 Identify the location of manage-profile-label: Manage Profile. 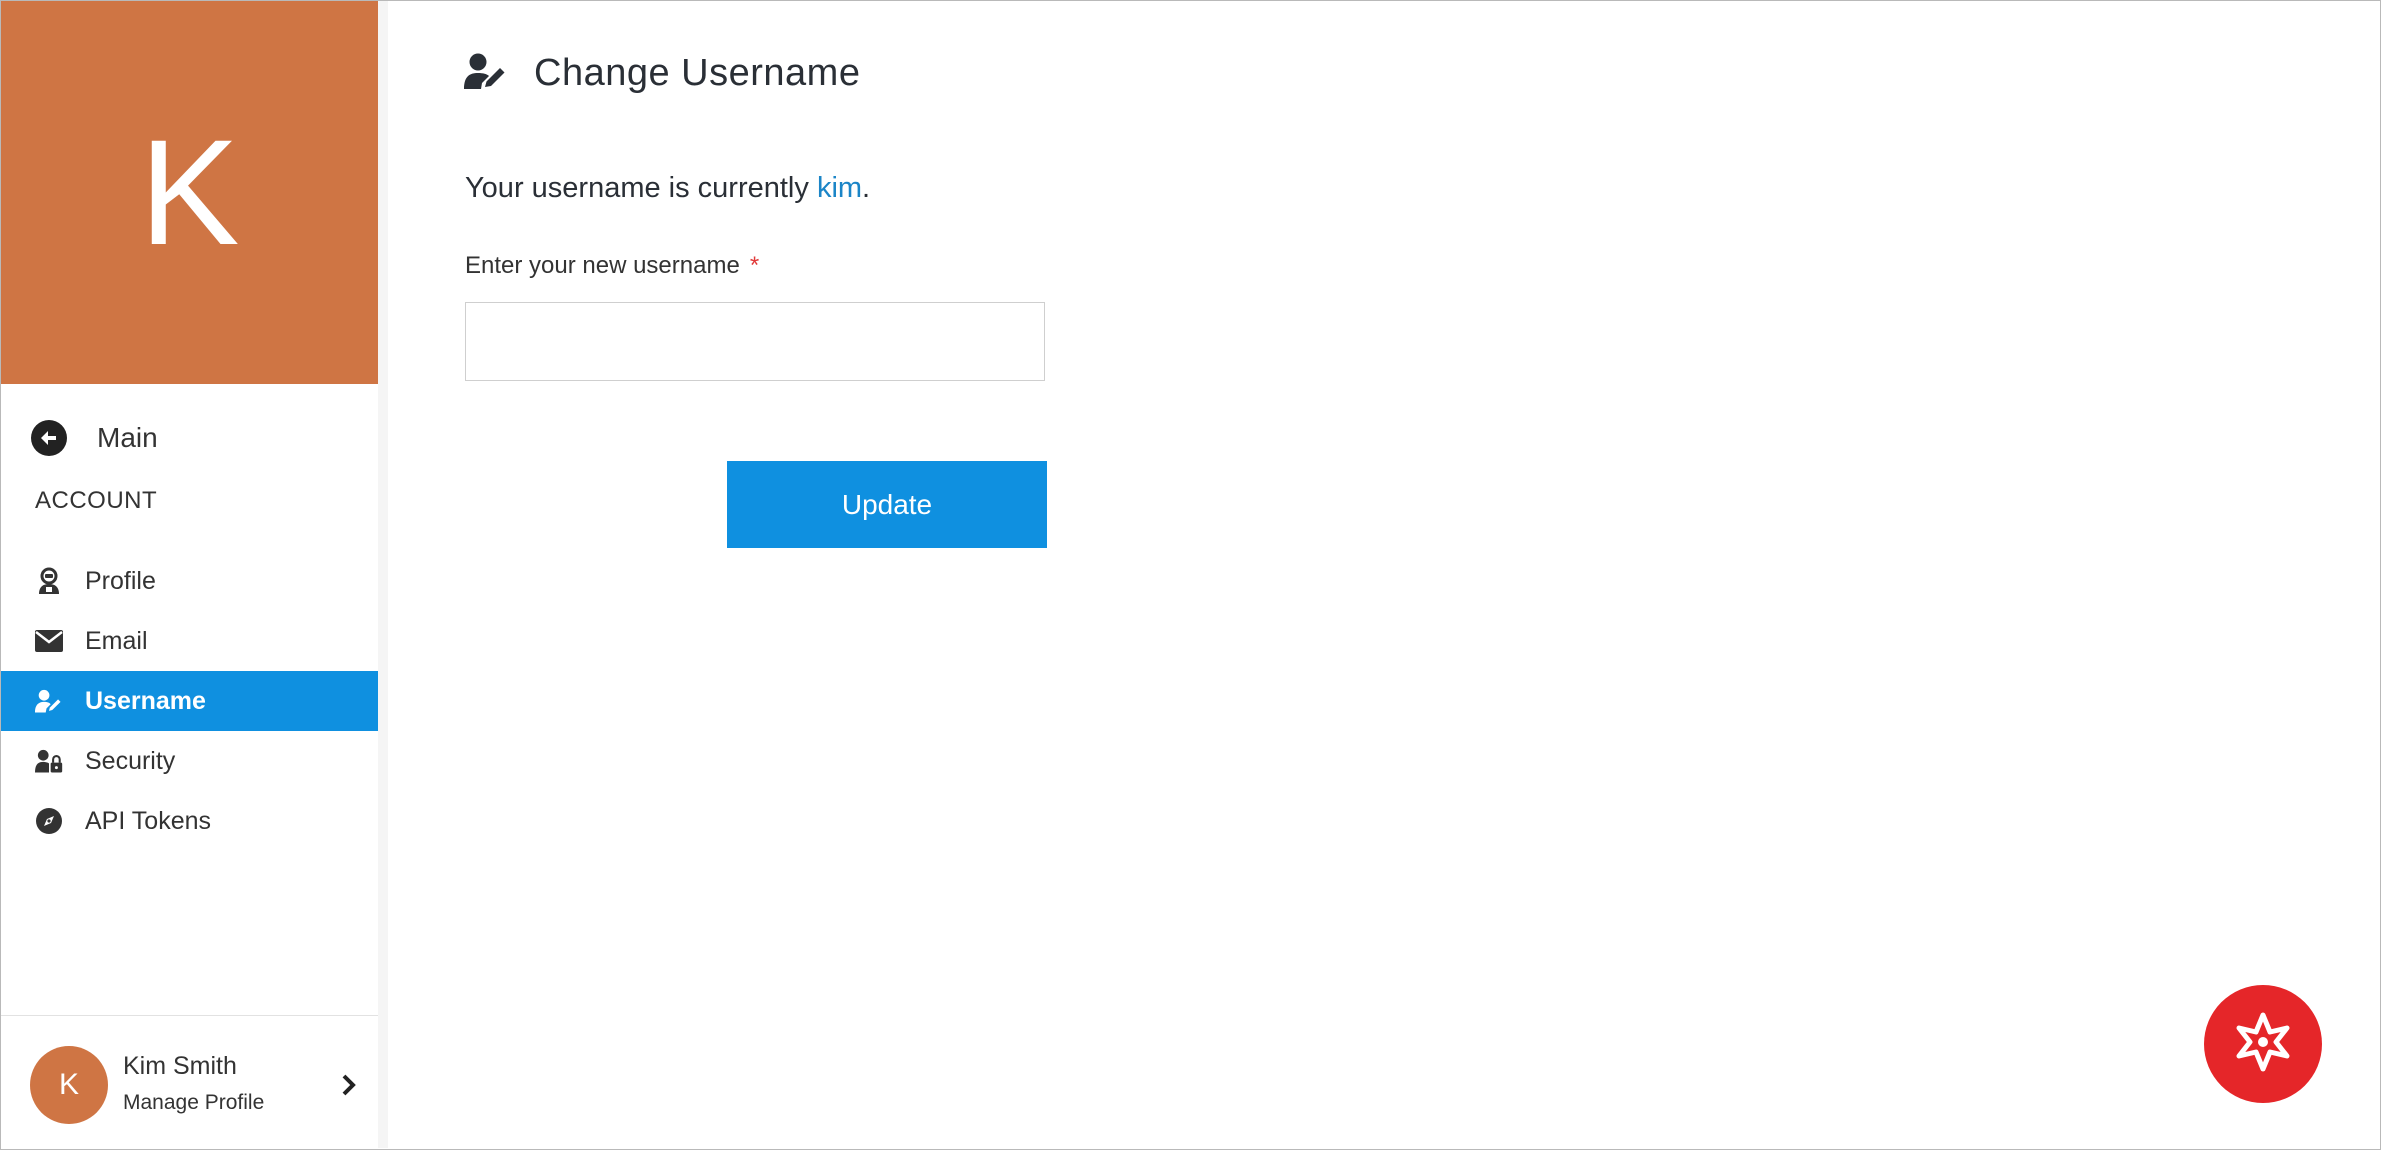
(194, 1102).